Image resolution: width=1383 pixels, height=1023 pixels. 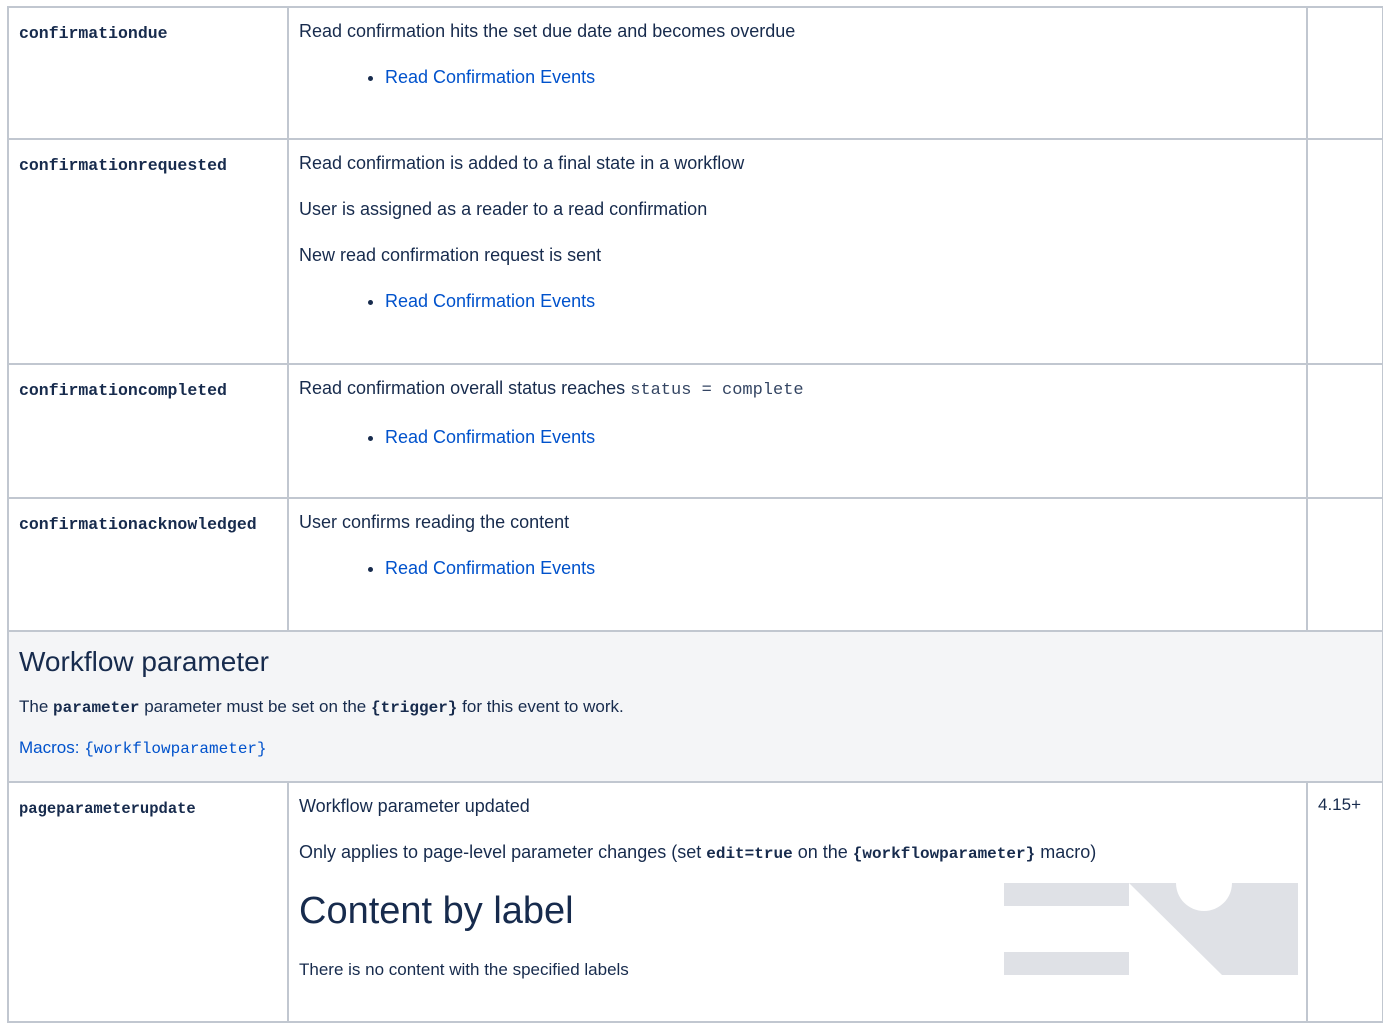 What do you see at coordinates (944, 854) in the screenshot?
I see `workflowparameter-macro: {workflowparameter}` at bounding box center [944, 854].